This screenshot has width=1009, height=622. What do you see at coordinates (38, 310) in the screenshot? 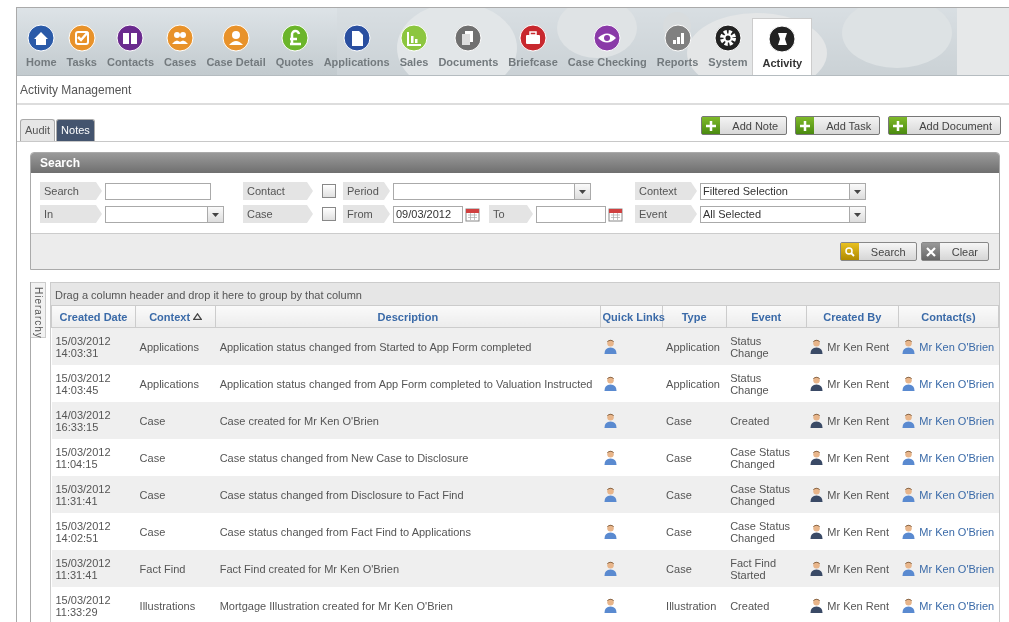
I see `side-tab: Hierarchy` at bounding box center [38, 310].